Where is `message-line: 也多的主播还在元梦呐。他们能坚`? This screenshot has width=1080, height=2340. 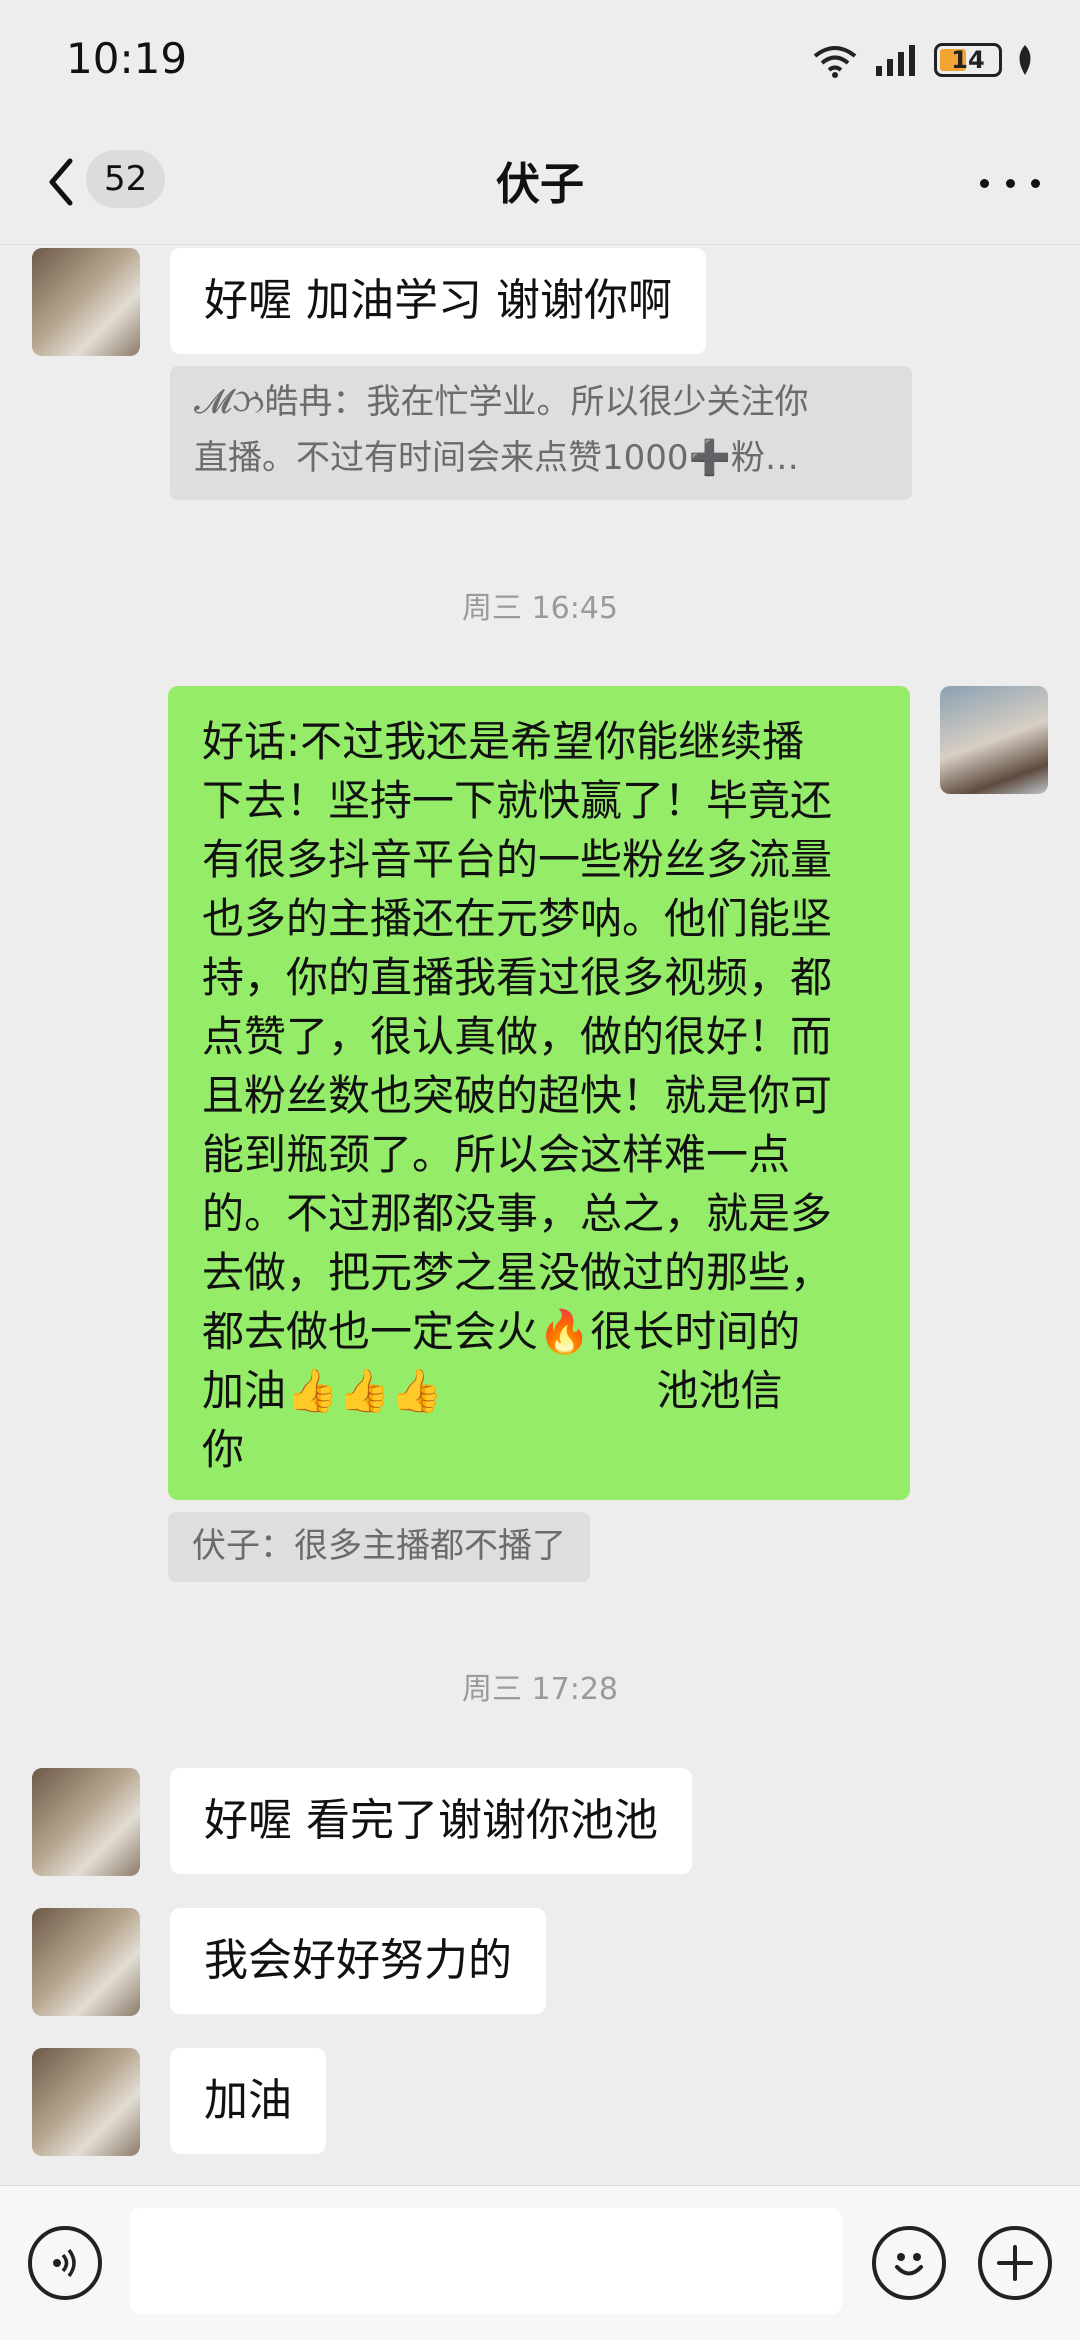 message-line: 也多的主播还在元梦呐。他们能坚 is located at coordinates (517, 918).